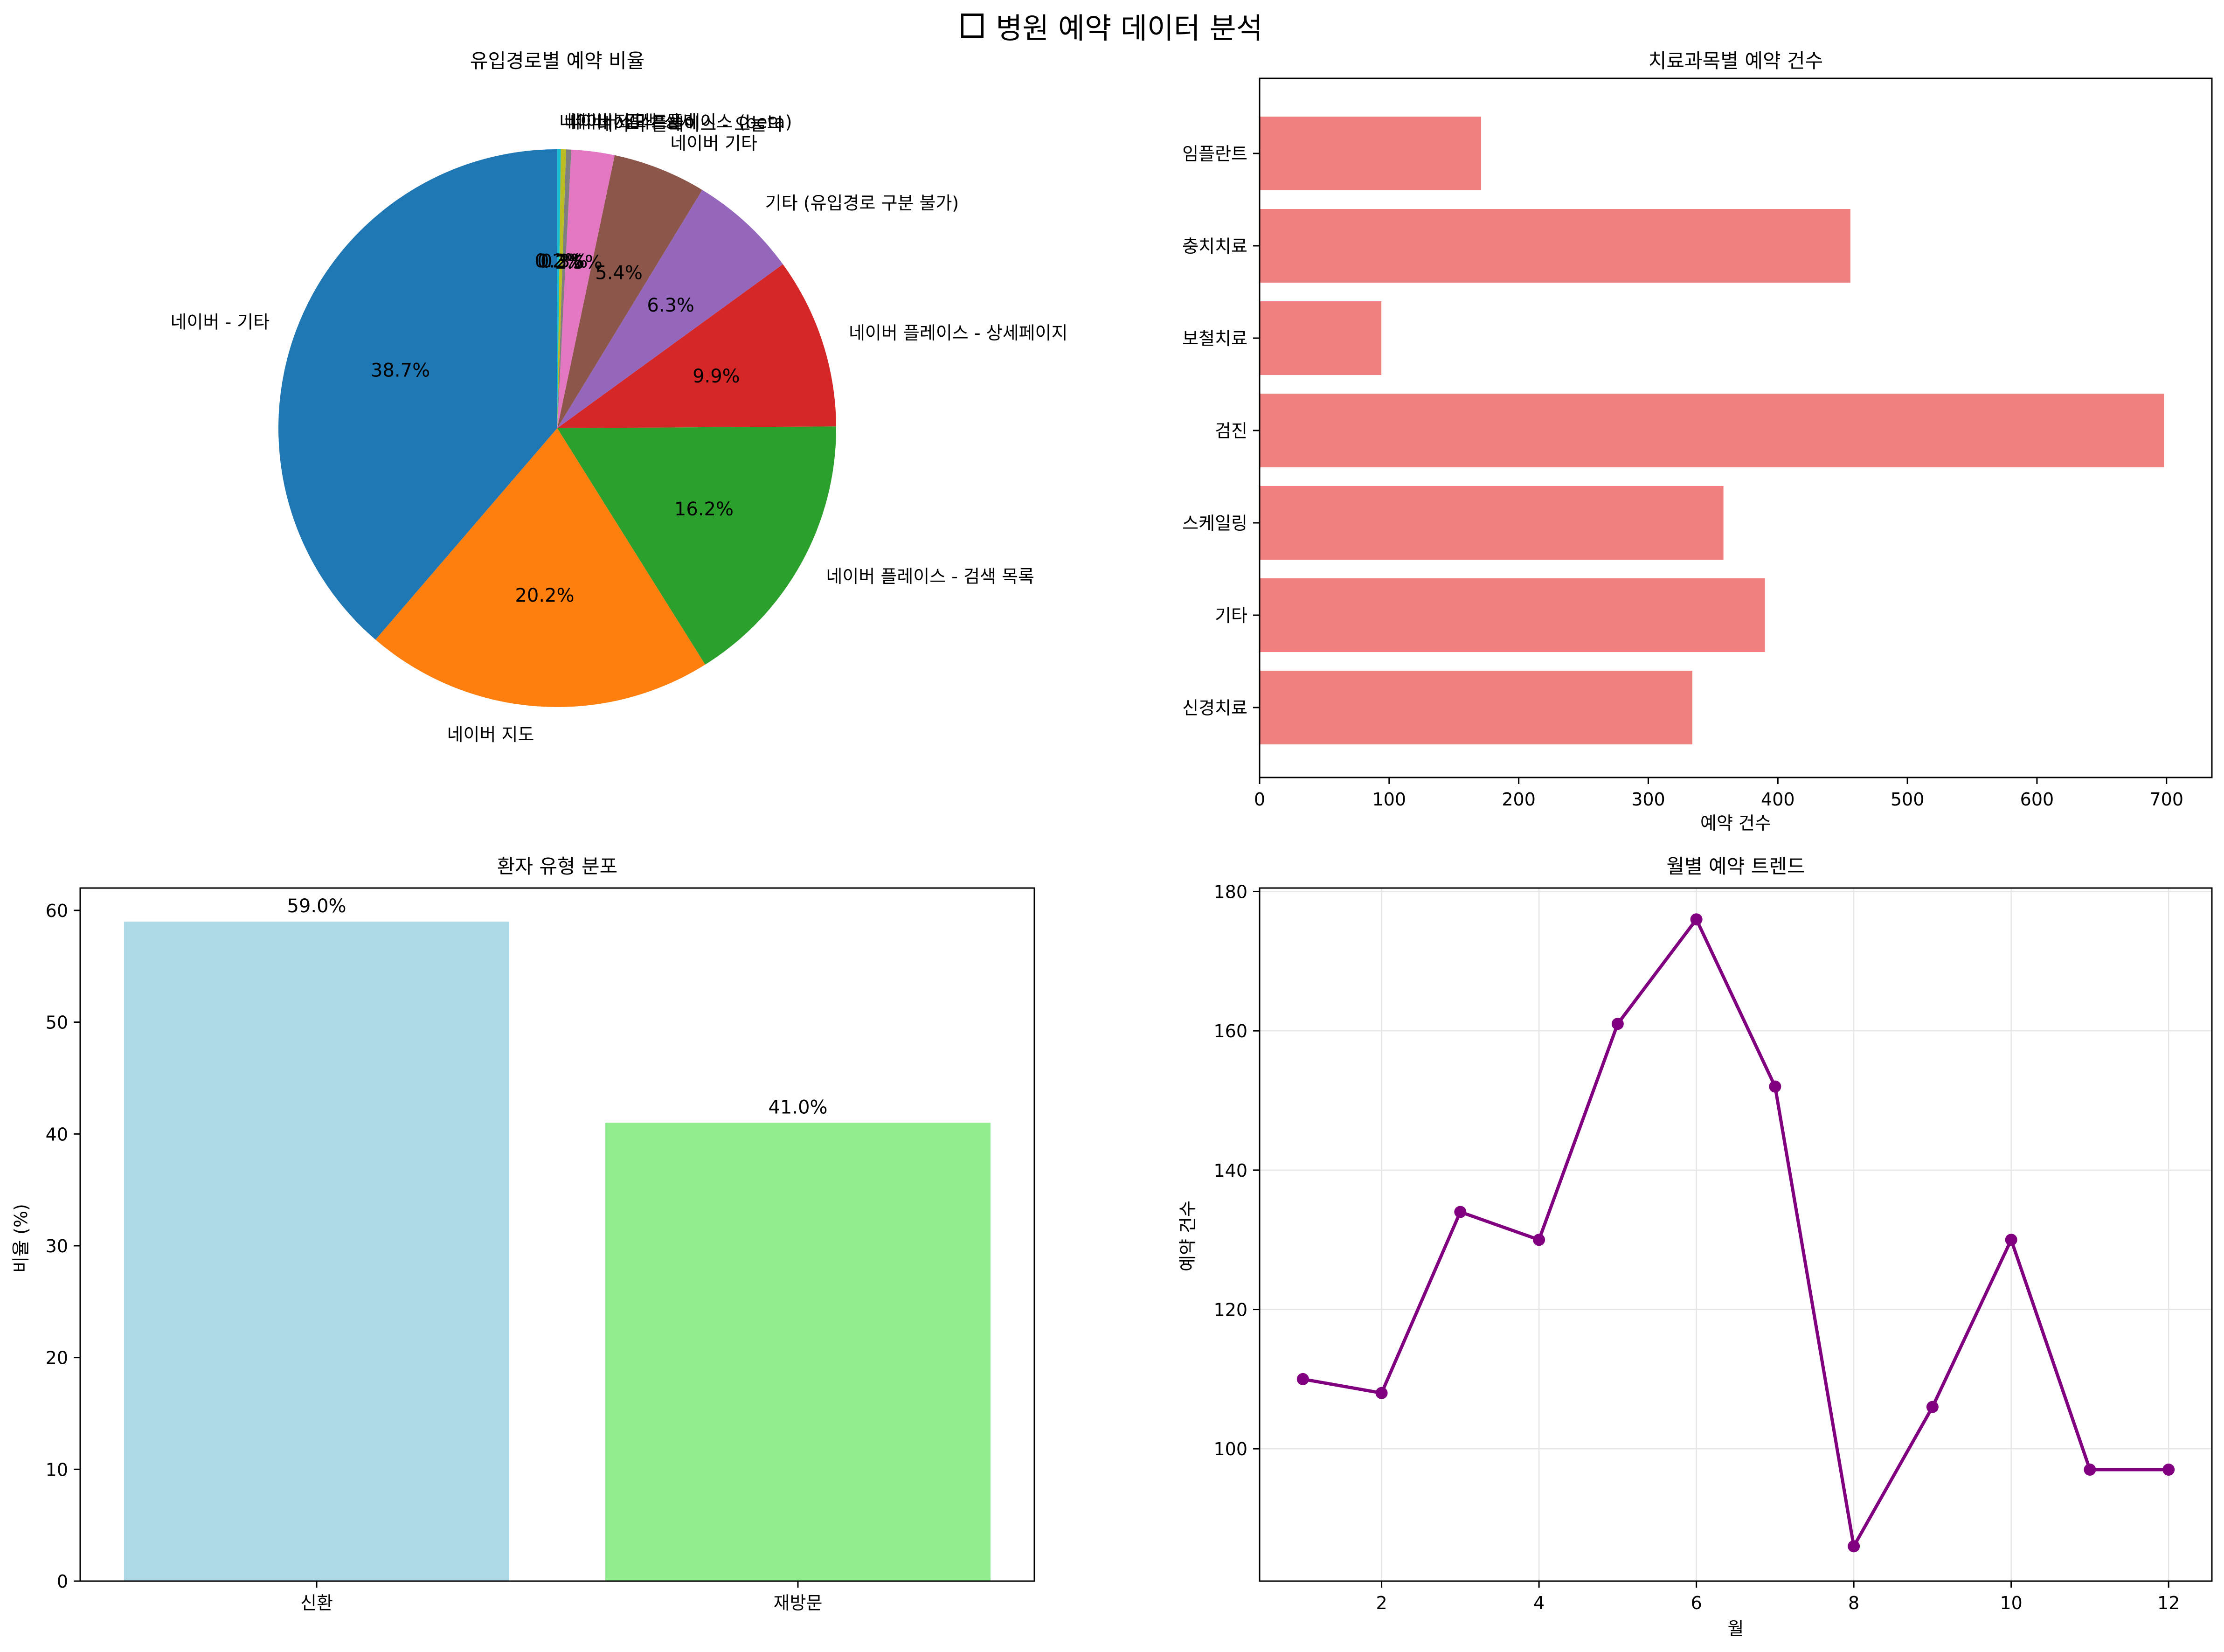 This screenshot has width=2224, height=1652. What do you see at coordinates (1853, 1603) in the screenshot?
I see `line-x-tick-label: 8` at bounding box center [1853, 1603].